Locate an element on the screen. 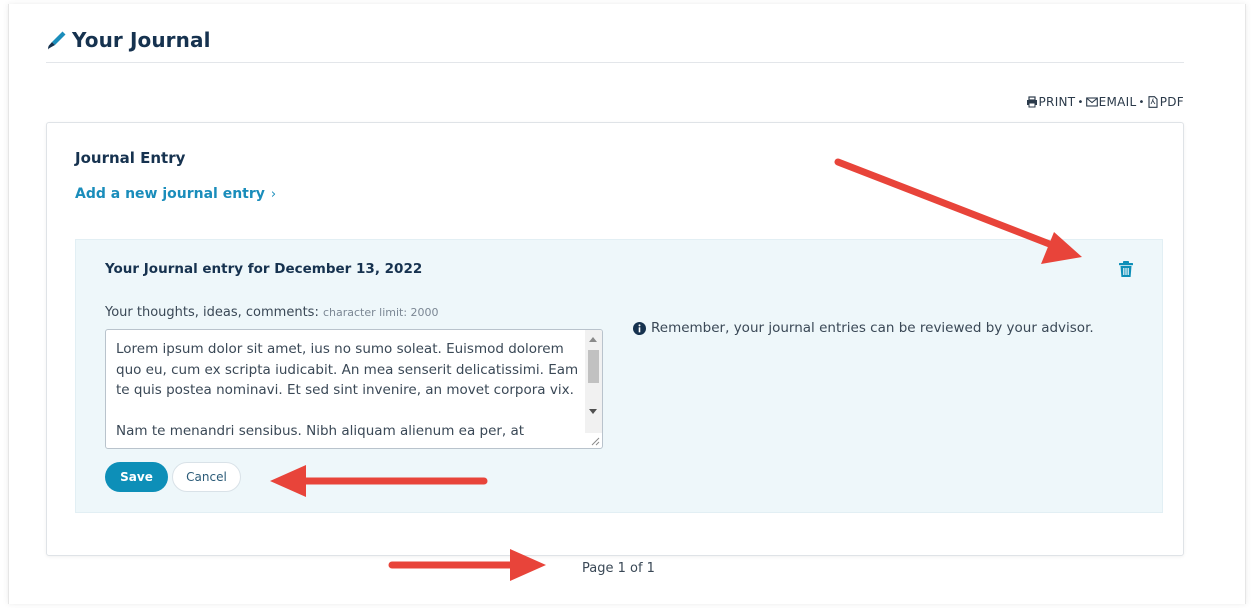  add-link-label: Add a new journal entry is located at coordinates (170, 194).